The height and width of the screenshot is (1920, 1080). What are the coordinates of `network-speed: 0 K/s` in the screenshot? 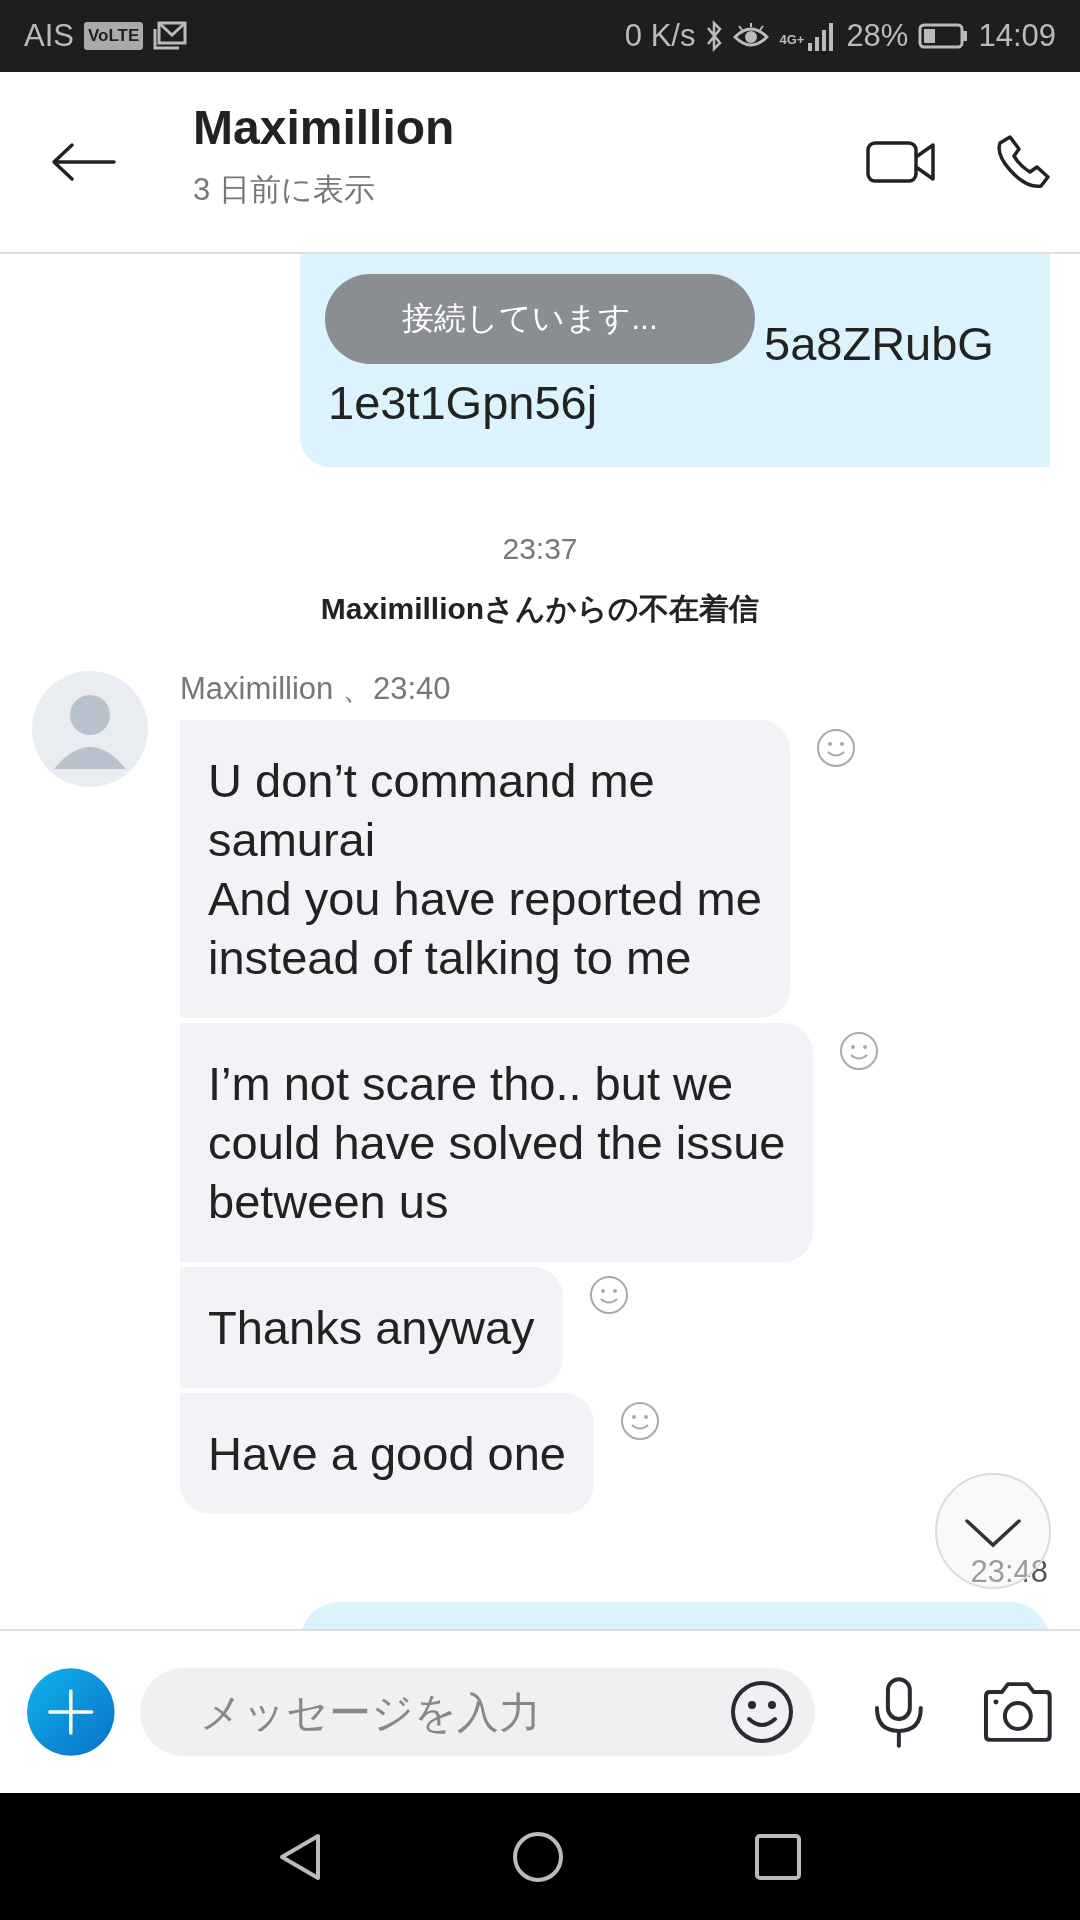 It's located at (660, 36).